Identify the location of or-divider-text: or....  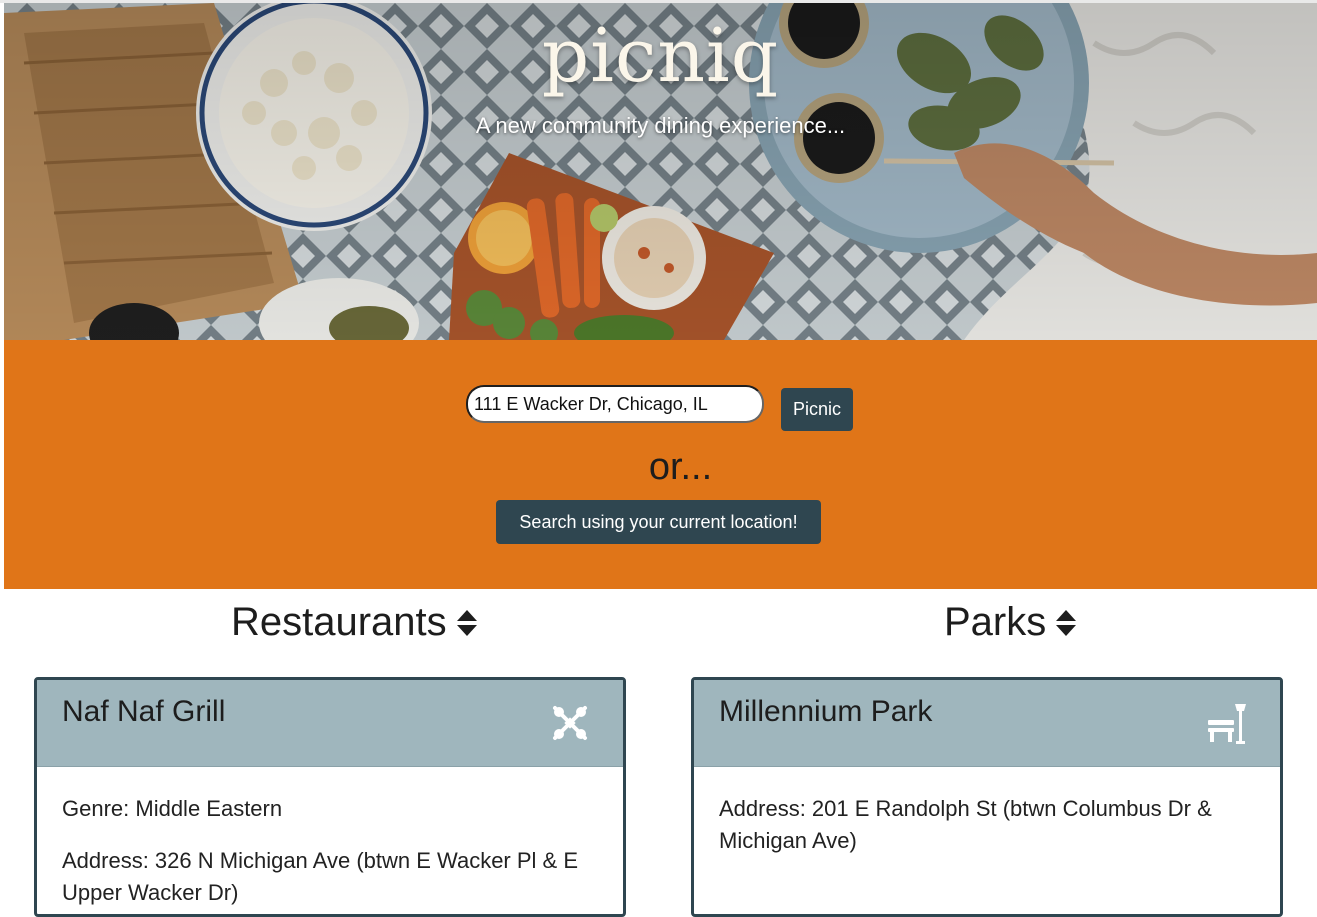
(680, 467).